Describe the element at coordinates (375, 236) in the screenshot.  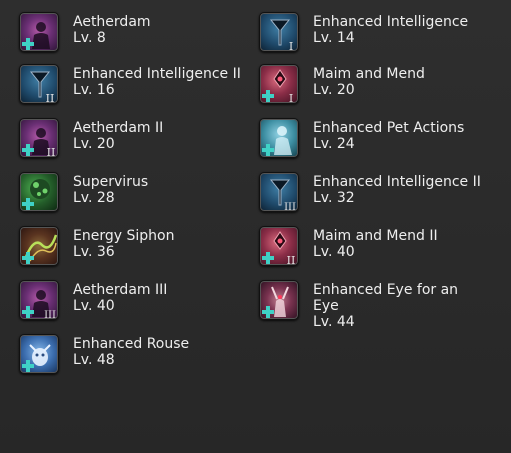
I see `trait-name: Maim and Mend II` at that location.